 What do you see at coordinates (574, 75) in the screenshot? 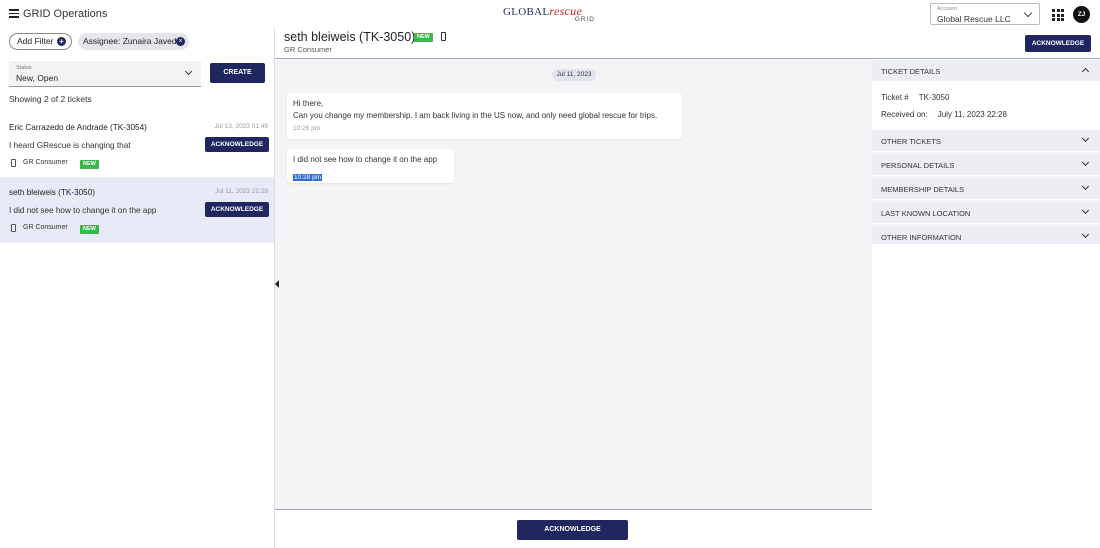
I see `date-separator: Jul 11, 2023` at bounding box center [574, 75].